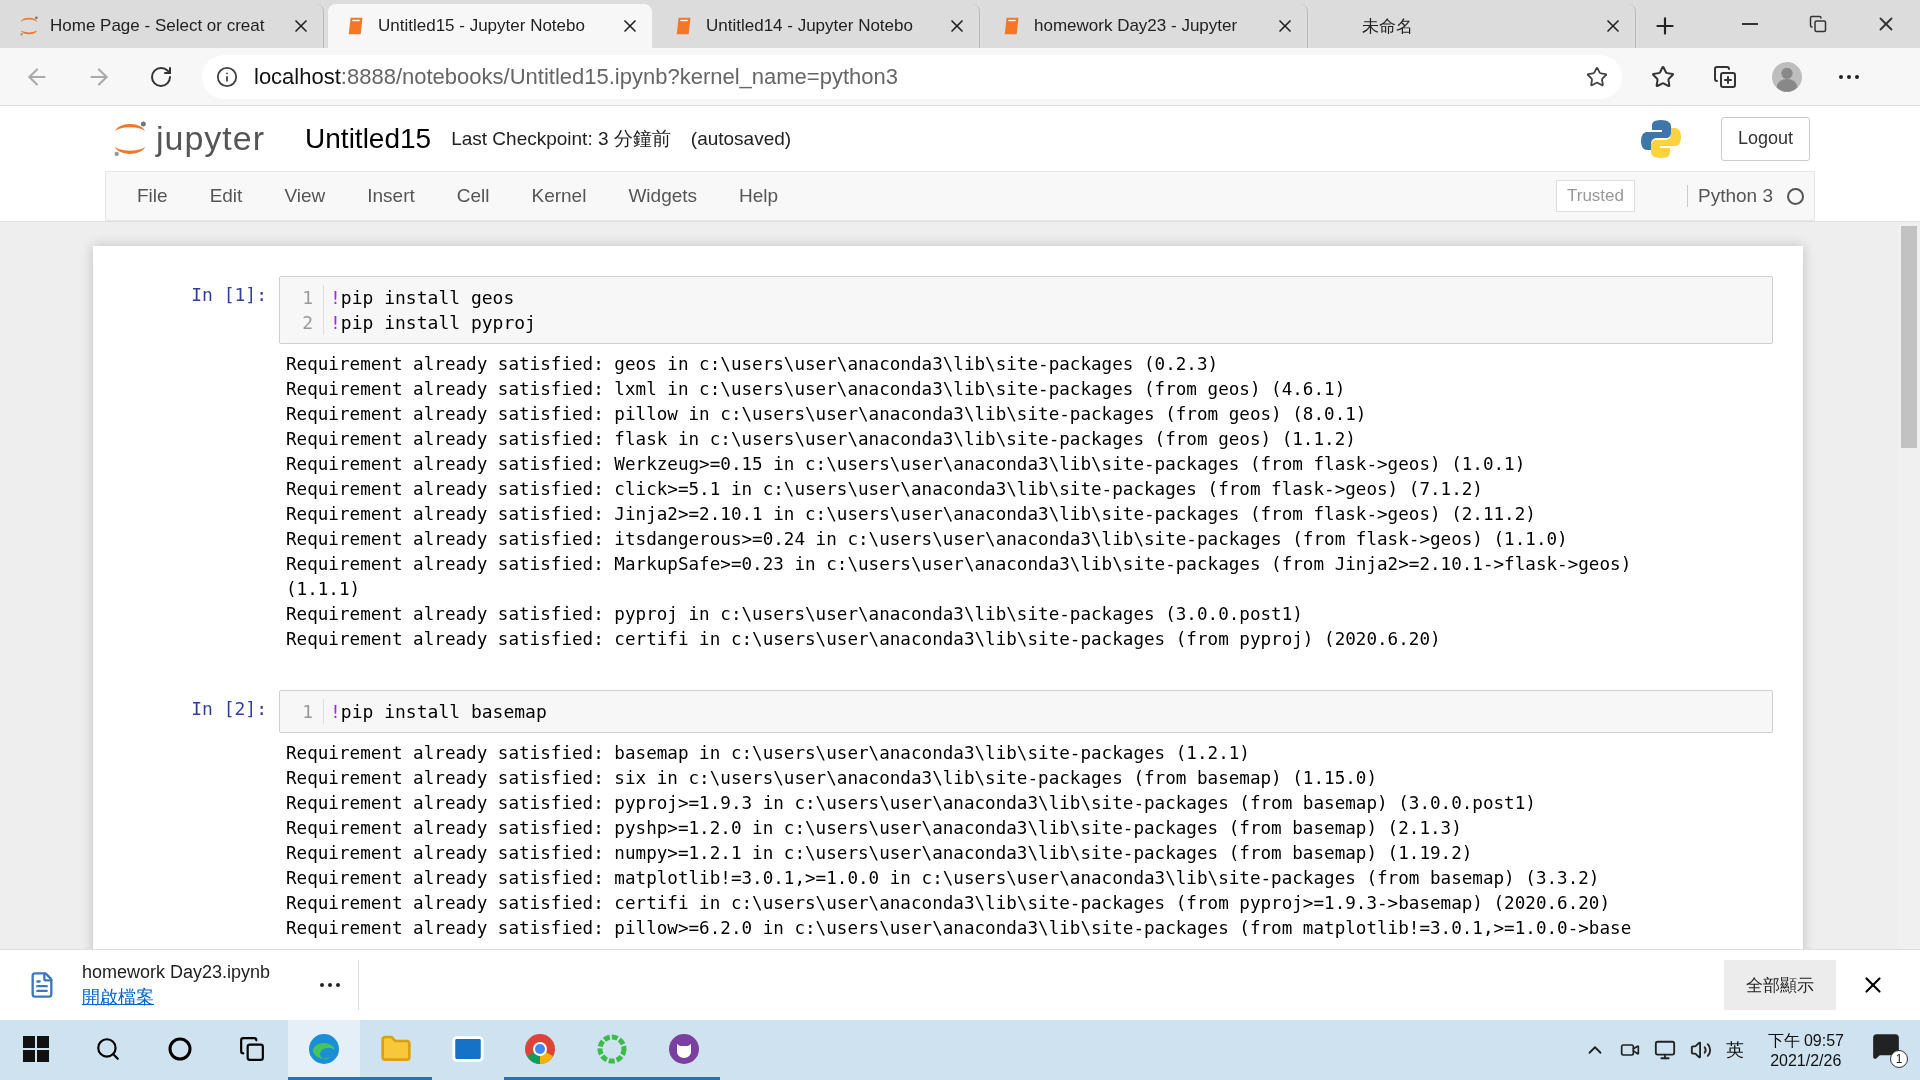 This screenshot has width=1920, height=1080. What do you see at coordinates (911, 803) in the screenshot?
I see `output-line: Requirement already satisfied: pyproj>=1.9.3 in c:\users\user\anaconda3\lib\site-packages (from basemap) (3.0.0.post1)` at bounding box center [911, 803].